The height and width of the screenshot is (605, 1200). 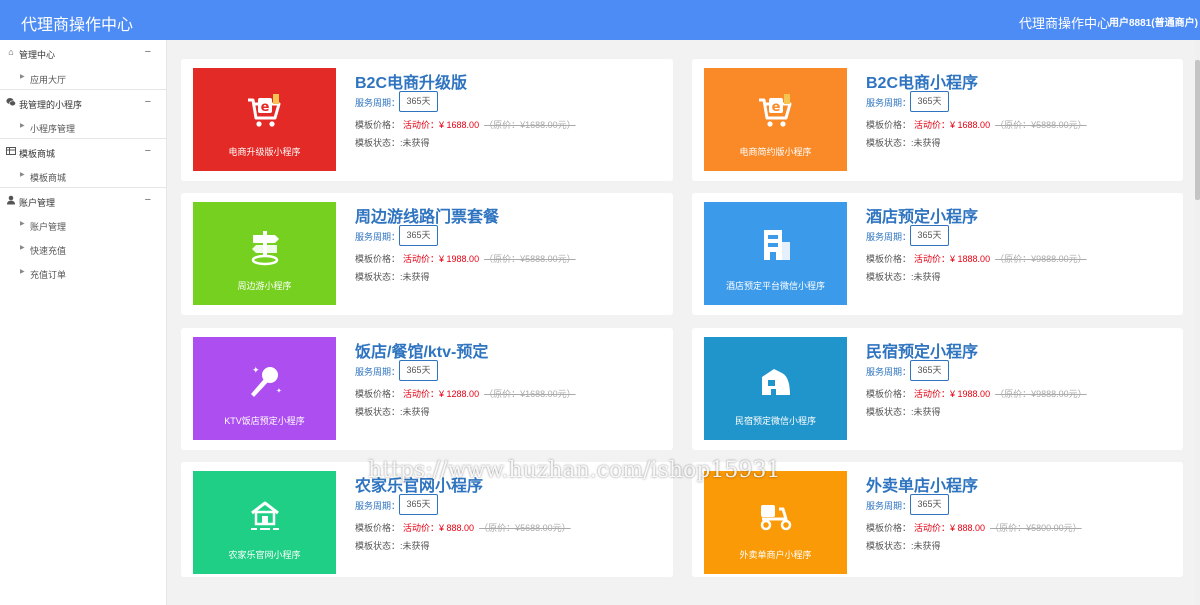 What do you see at coordinates (264, 522) in the screenshot?
I see `template-thumbnail: 农家乐官网小程序` at bounding box center [264, 522].